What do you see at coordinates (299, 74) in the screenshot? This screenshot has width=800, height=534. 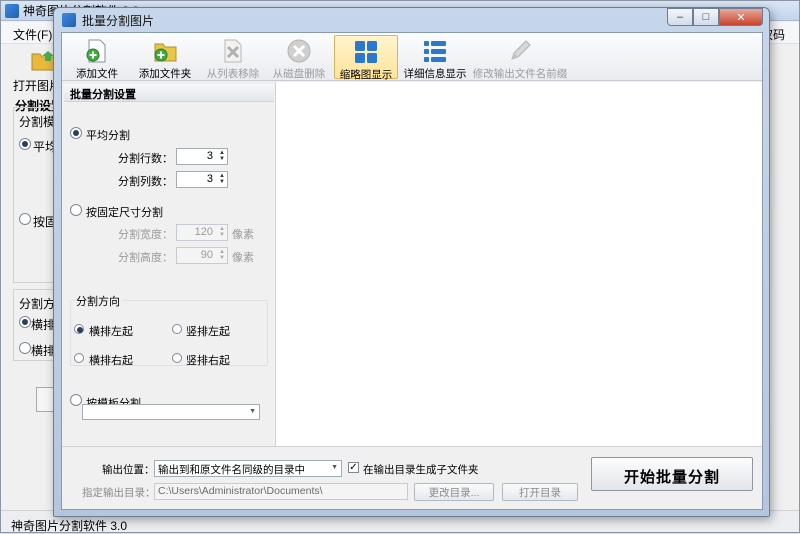 I see `delete-from-disk-label: 从磁盘删除` at bounding box center [299, 74].